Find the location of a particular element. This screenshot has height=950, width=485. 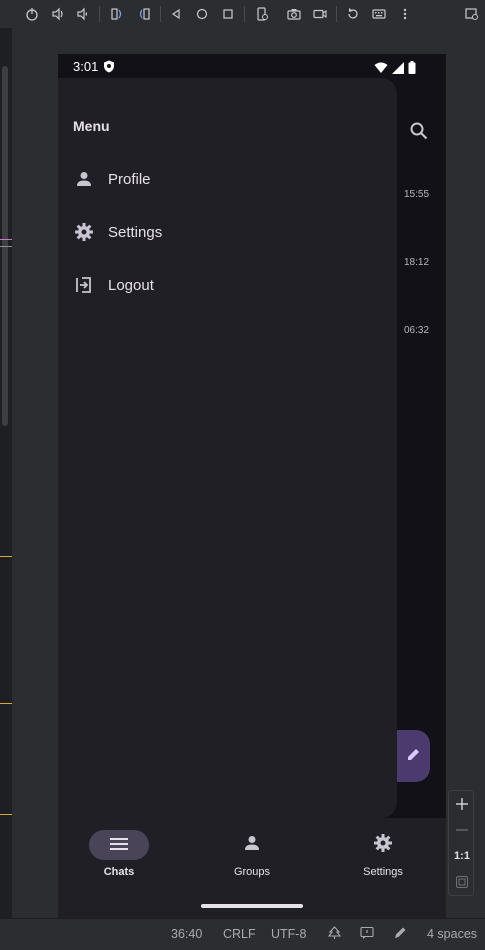

status-time: 3:01 is located at coordinates (86, 66).